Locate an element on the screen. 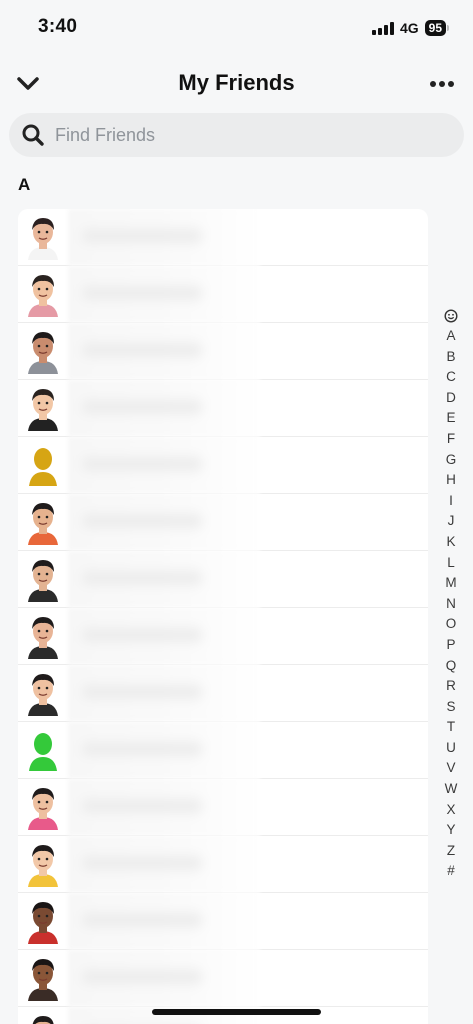  male-partial-avatar-icon is located at coordinates (43, 1020).